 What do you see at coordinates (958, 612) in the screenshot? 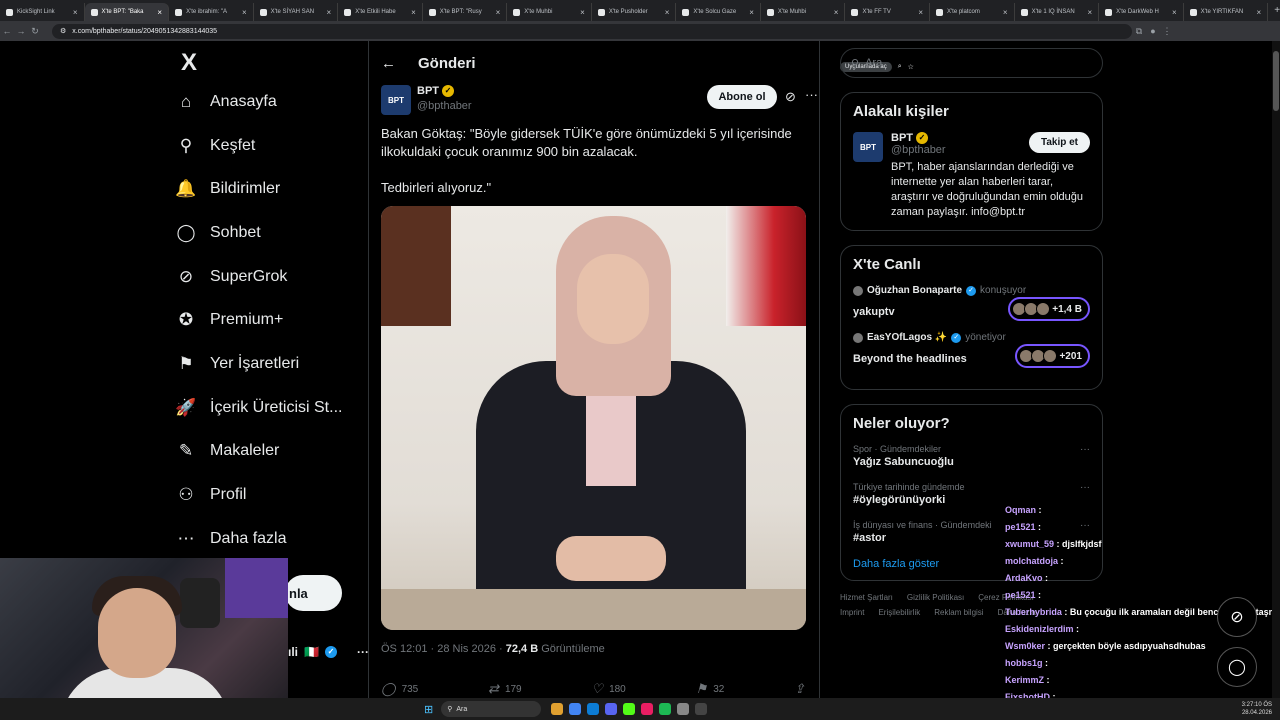
I see `footer-link: Reklam bilgisi` at bounding box center [958, 612].